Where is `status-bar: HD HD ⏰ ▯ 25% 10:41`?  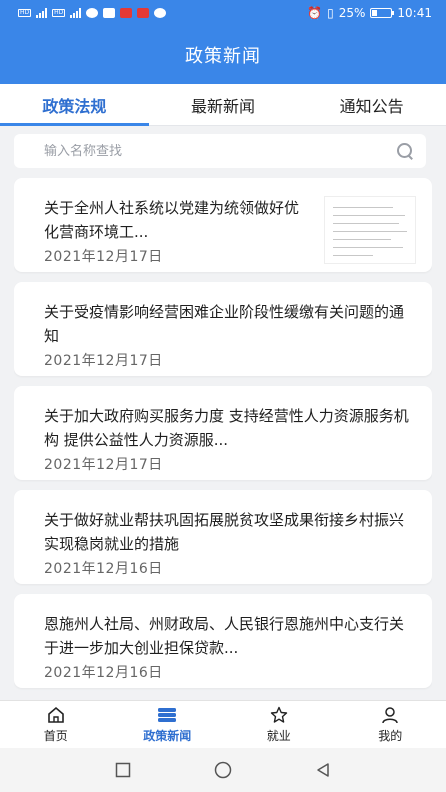 status-bar: HD HD ⏰ ▯ 25% 10:41 is located at coordinates (223, 13).